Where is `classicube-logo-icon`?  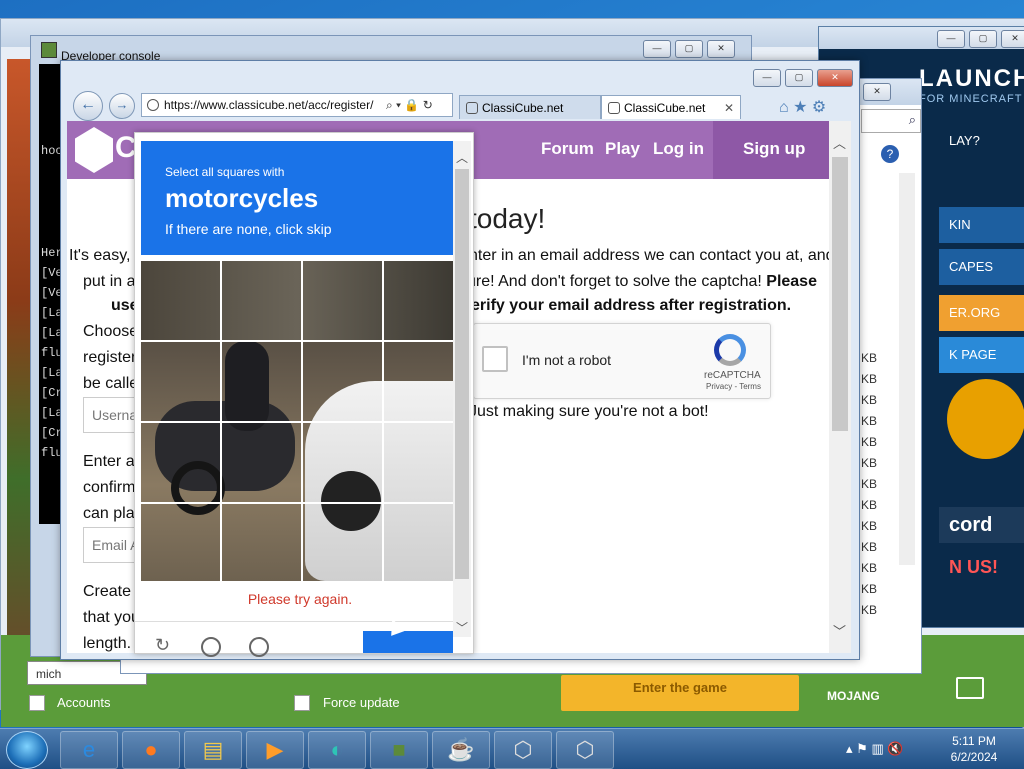 classicube-logo-icon is located at coordinates (94, 150).